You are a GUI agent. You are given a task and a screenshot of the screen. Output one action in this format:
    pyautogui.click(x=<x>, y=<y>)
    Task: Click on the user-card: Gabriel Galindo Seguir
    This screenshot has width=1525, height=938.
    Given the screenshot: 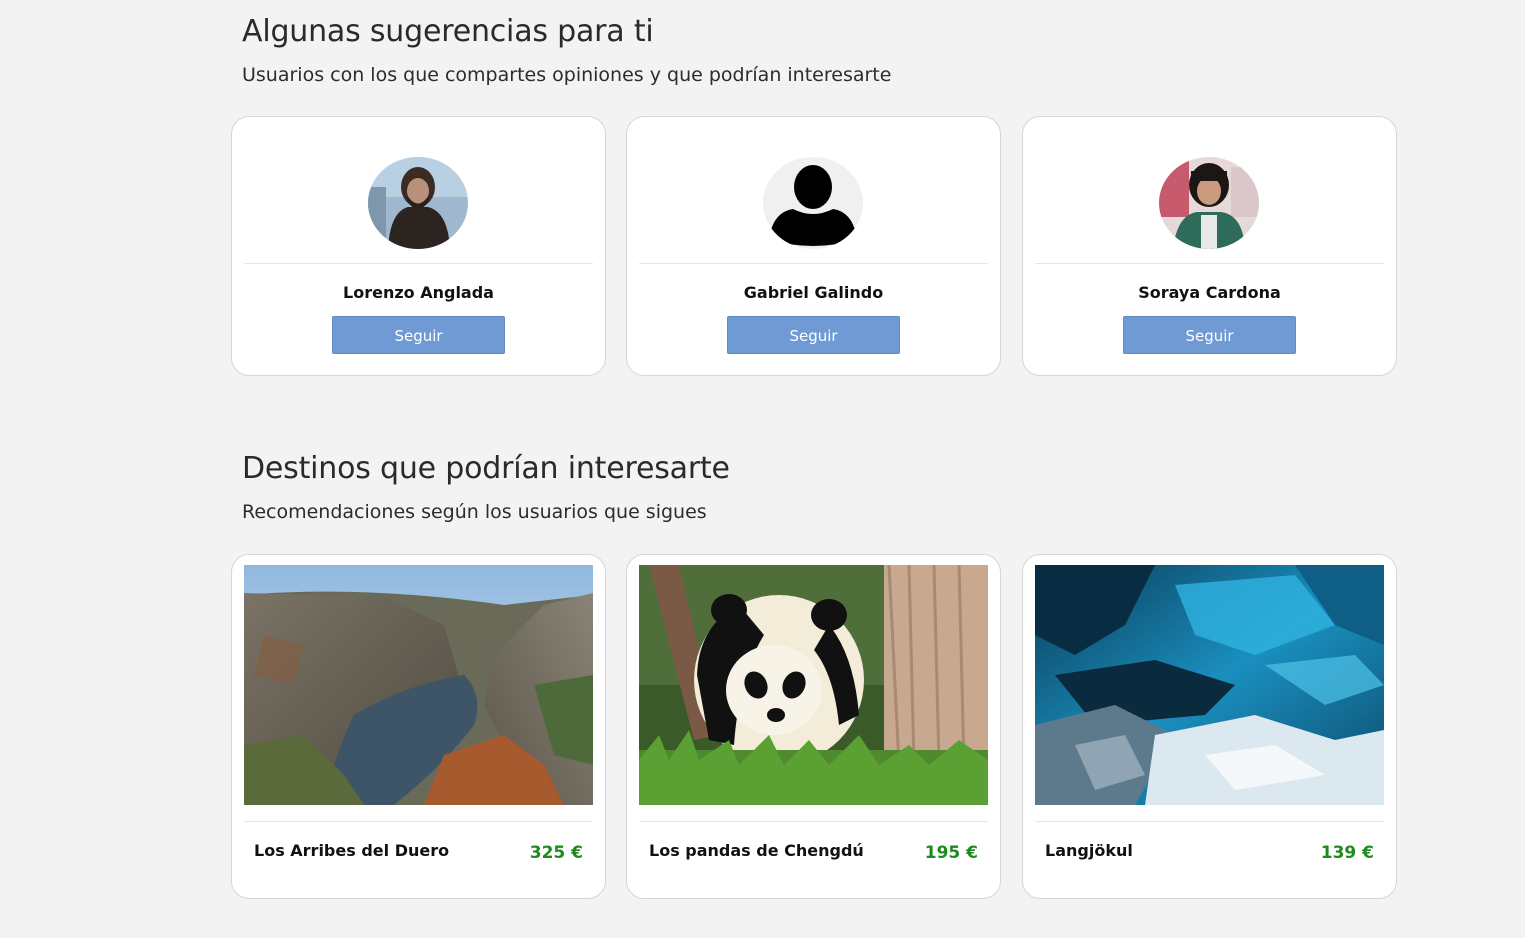 What is the action you would take?
    pyautogui.click(x=813, y=246)
    